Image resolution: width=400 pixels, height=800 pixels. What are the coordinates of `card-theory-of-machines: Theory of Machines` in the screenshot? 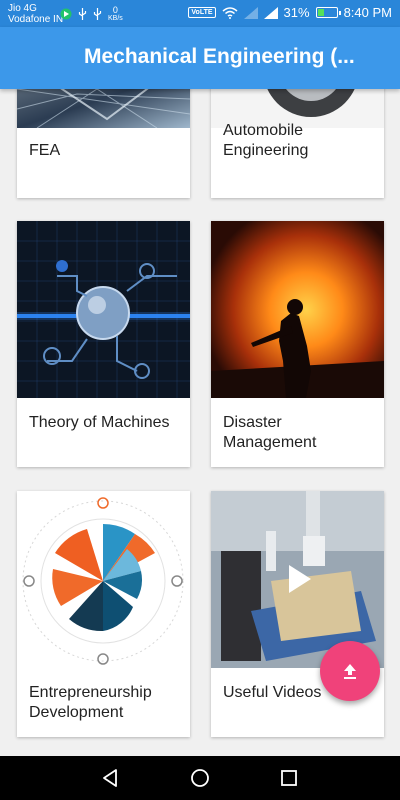 It's located at (103, 344).